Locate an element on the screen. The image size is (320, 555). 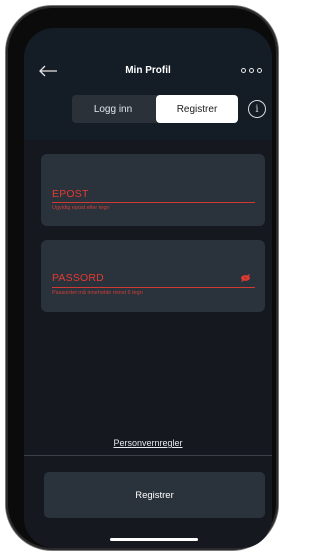
email-error: Ugyldig epost eller tegn is located at coordinates (81, 208).